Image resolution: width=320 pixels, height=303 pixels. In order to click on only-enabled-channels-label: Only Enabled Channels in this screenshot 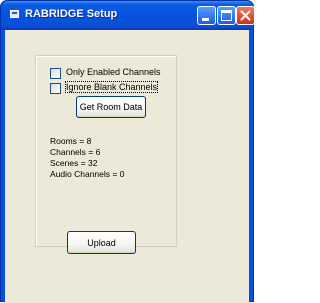, I will do `click(113, 72)`.